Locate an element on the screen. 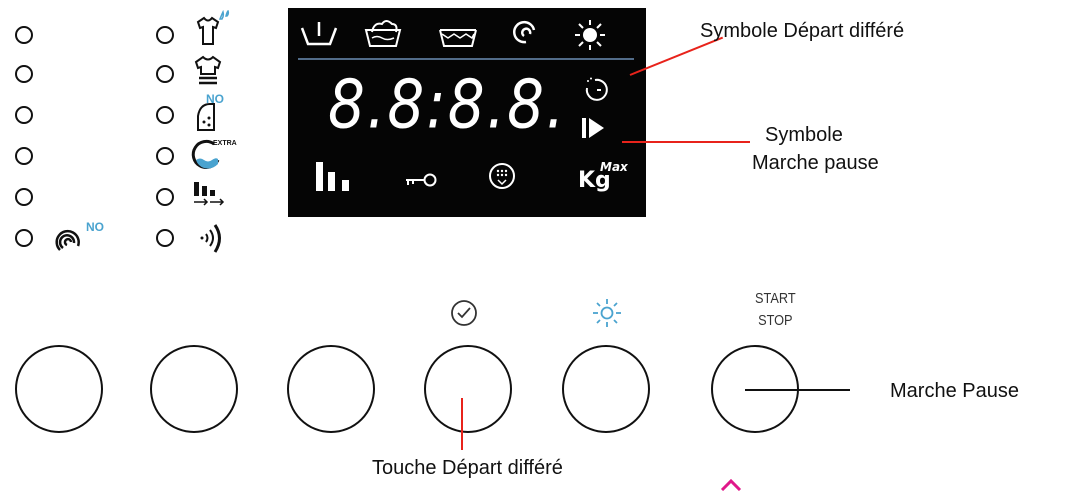  extra-rinse-label: EXTRA is located at coordinates (225, 143).